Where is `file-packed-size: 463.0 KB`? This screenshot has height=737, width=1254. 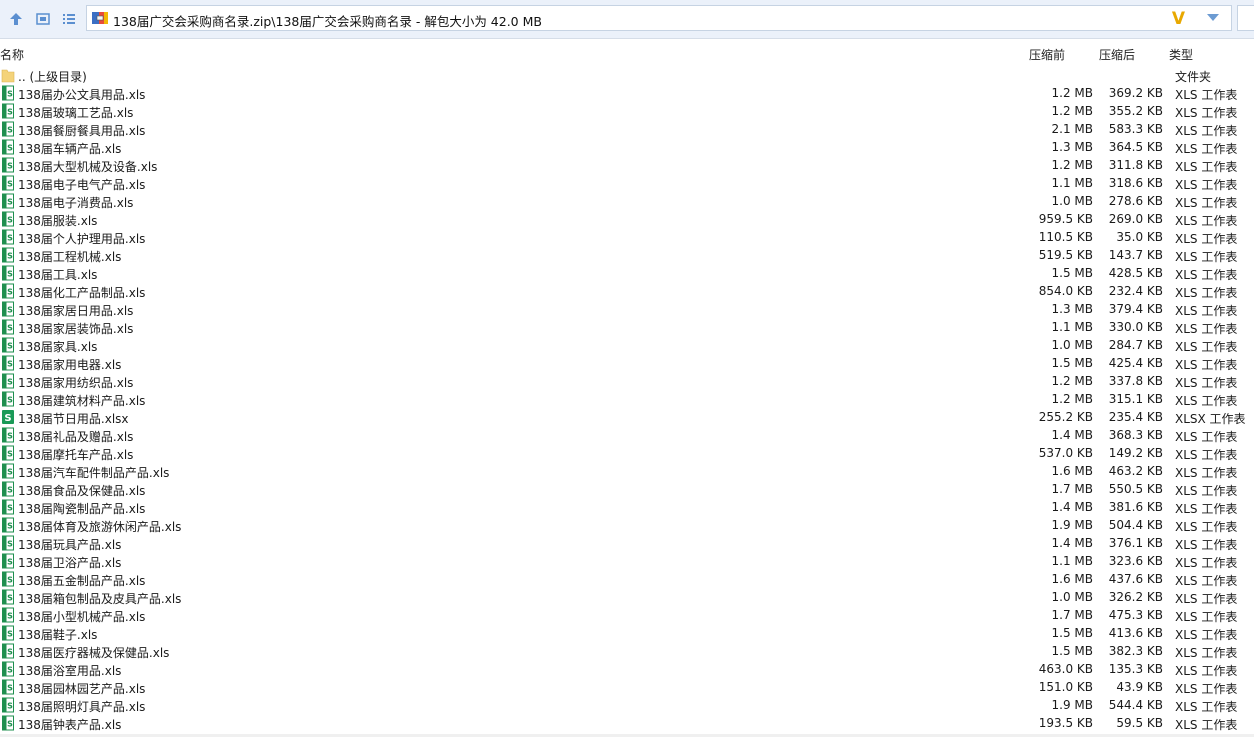
file-packed-size: 463.0 KB is located at coordinates (1065, 669).